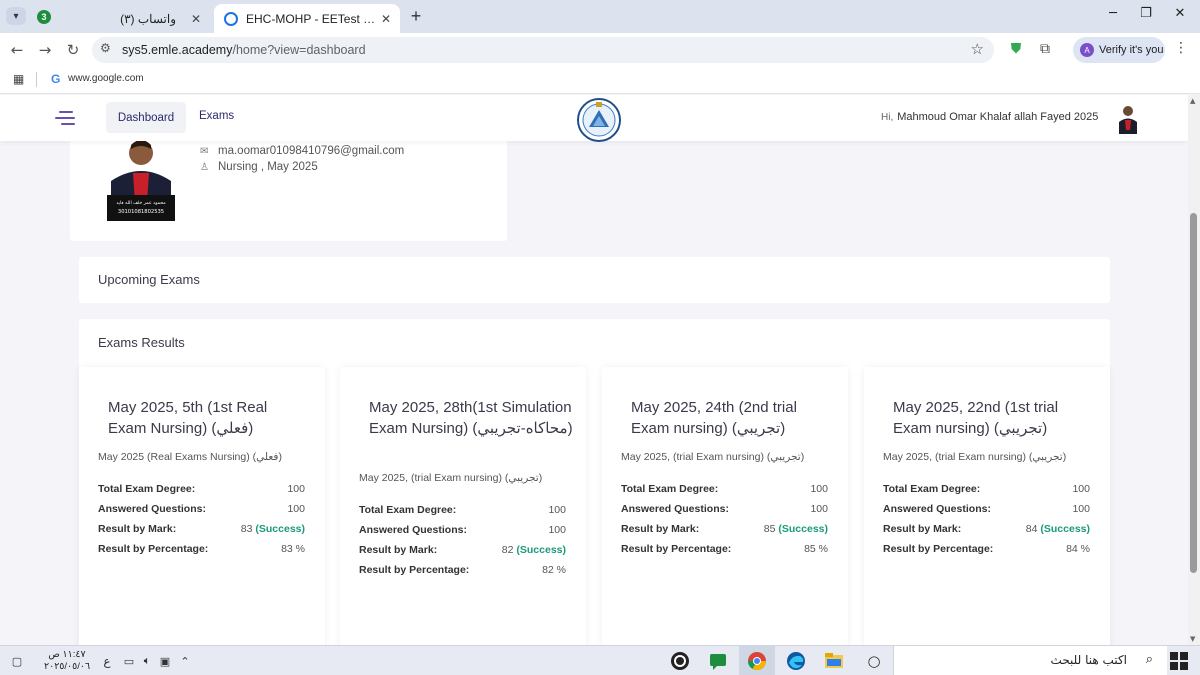  Describe the element at coordinates (796, 660) in the screenshot. I see `edge-icon` at that location.